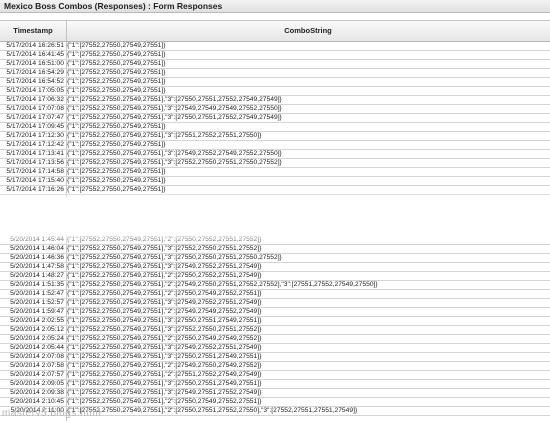 Image resolution: width=550 pixels, height=421 pixels. I want to click on timestamp-cell: 5/17/2014 16:41:45, so click(32, 55).